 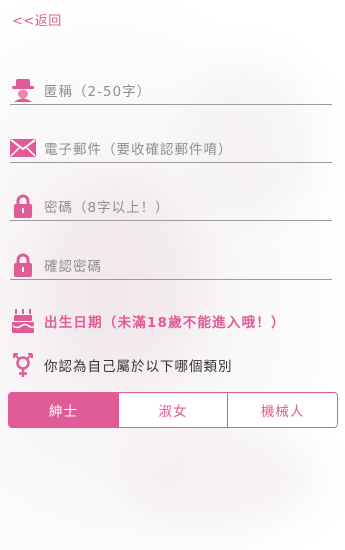 I want to click on gender-option-lady: 淑女, so click(x=172, y=410).